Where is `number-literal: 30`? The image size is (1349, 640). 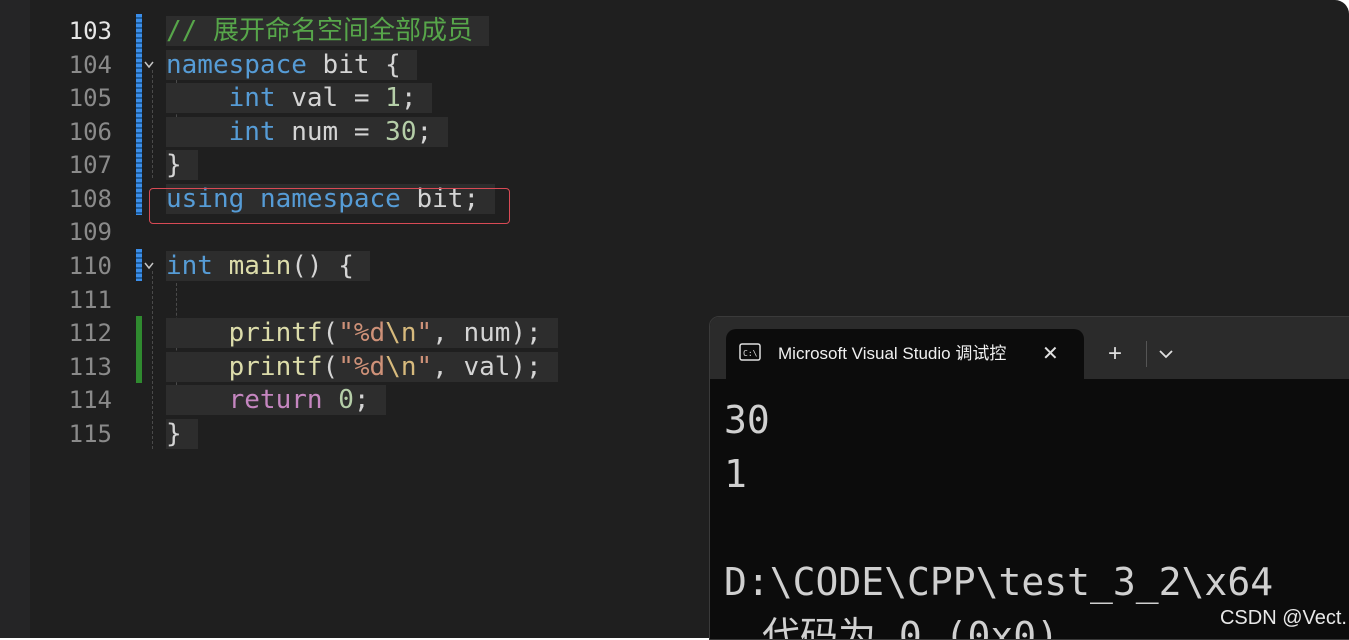 number-literal: 30 is located at coordinates (401, 132).